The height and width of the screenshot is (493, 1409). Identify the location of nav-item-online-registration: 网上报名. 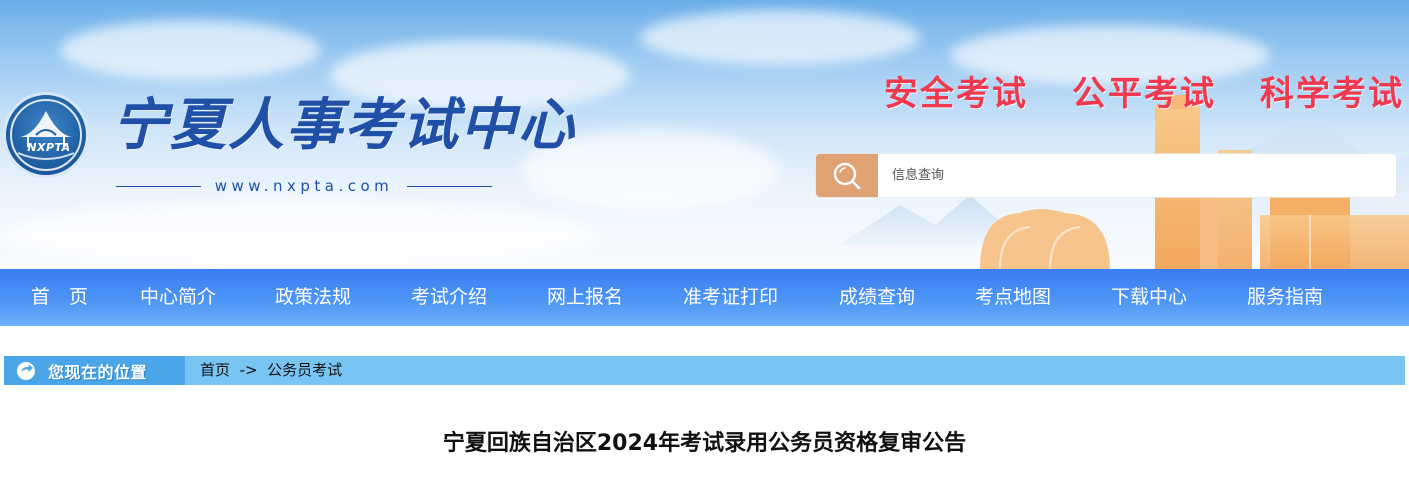
(585, 297).